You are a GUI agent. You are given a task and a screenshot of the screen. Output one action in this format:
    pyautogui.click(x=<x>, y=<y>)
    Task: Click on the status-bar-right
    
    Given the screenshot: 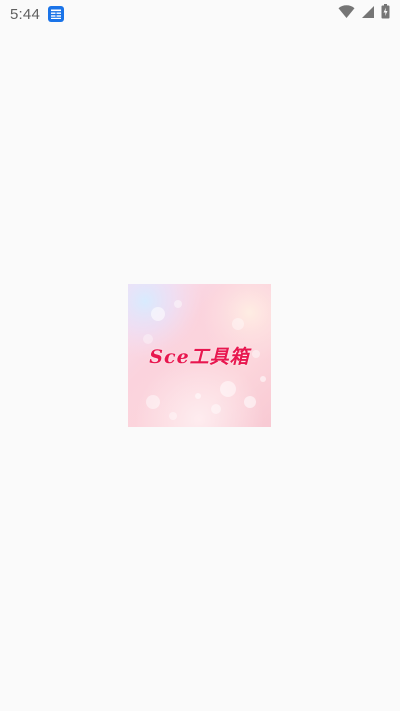 What is the action you would take?
    pyautogui.click(x=364, y=14)
    